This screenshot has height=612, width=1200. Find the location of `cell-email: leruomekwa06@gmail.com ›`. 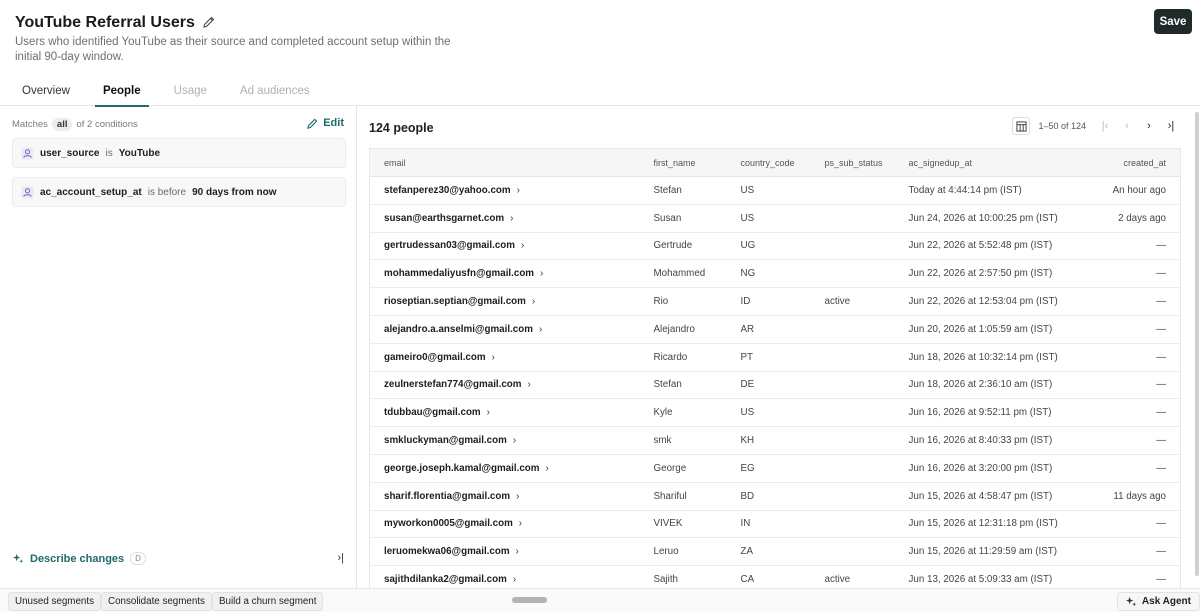

cell-email: leruomekwa06@gmail.com › is located at coordinates (511, 552).